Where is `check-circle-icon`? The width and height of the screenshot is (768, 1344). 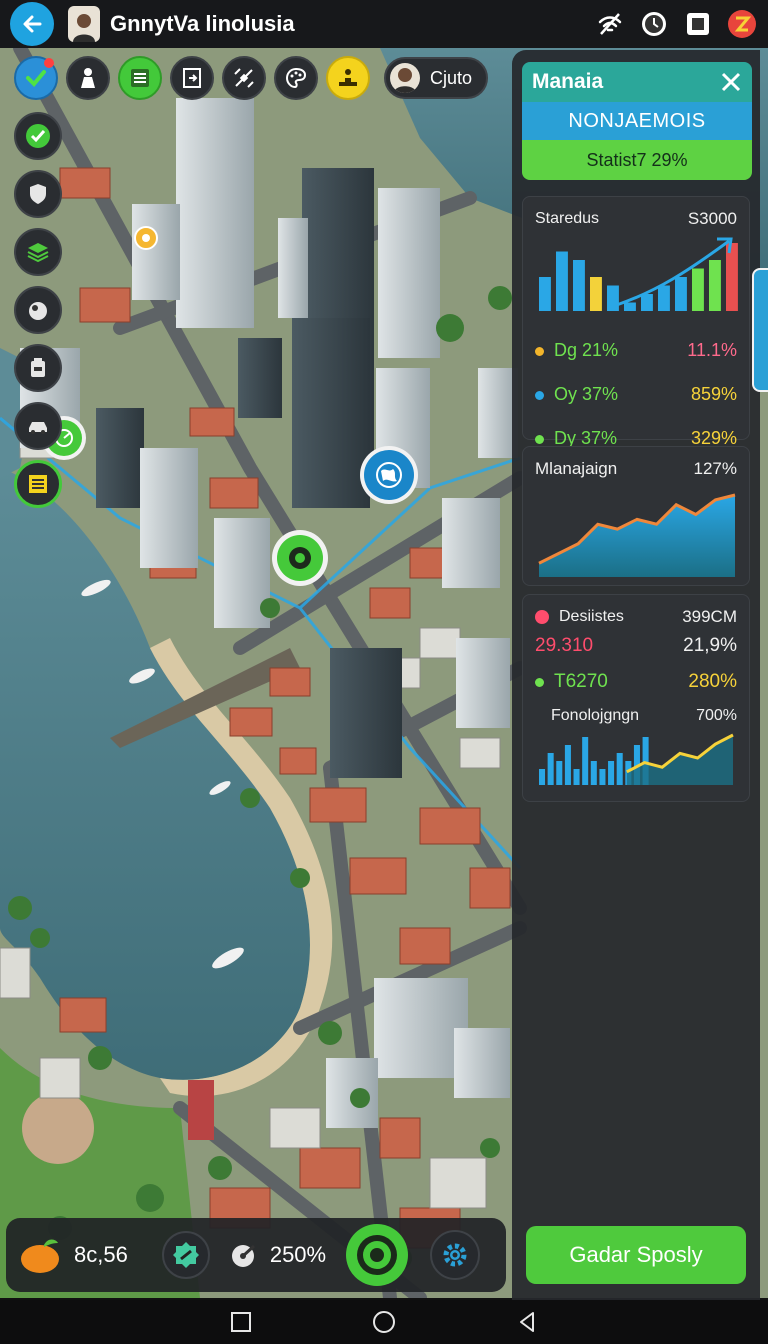
check-circle-icon is located at coordinates (38, 136).